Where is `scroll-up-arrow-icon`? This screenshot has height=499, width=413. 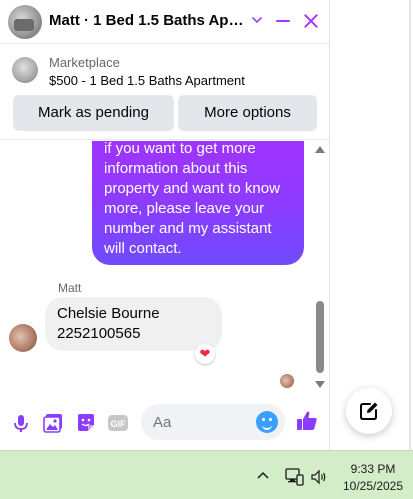 scroll-up-arrow-icon is located at coordinates (320, 149).